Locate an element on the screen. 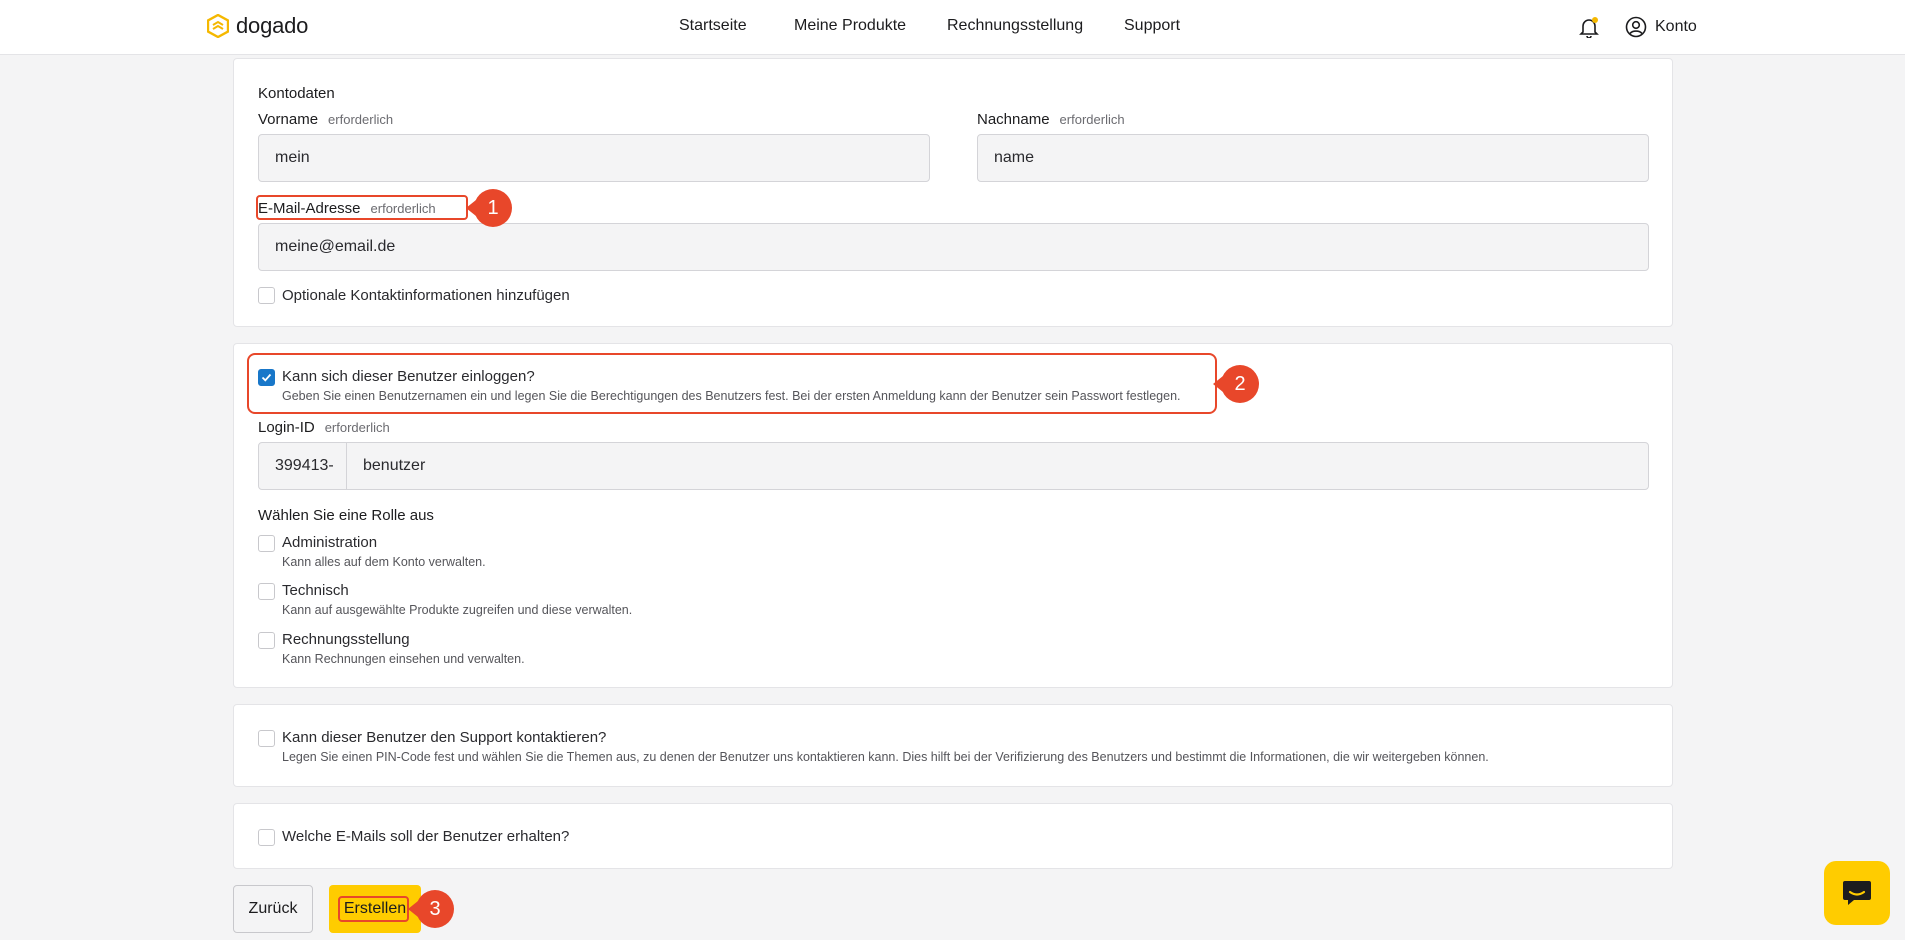  nav-support: Support is located at coordinates (1152, 26).